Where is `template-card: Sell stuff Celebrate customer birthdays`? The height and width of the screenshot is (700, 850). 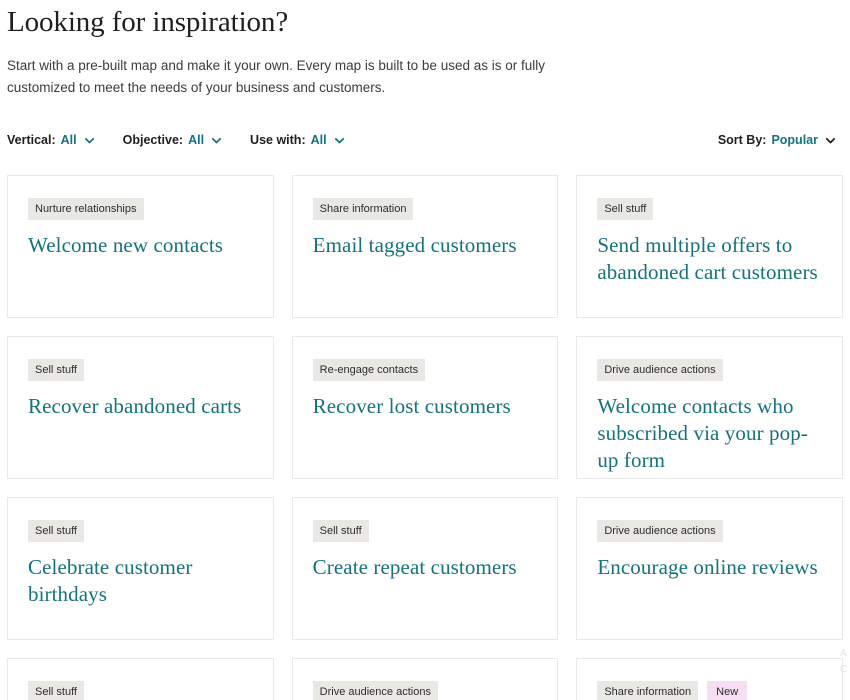
template-card: Sell stuff Celebrate customer birthdays is located at coordinates (140, 568).